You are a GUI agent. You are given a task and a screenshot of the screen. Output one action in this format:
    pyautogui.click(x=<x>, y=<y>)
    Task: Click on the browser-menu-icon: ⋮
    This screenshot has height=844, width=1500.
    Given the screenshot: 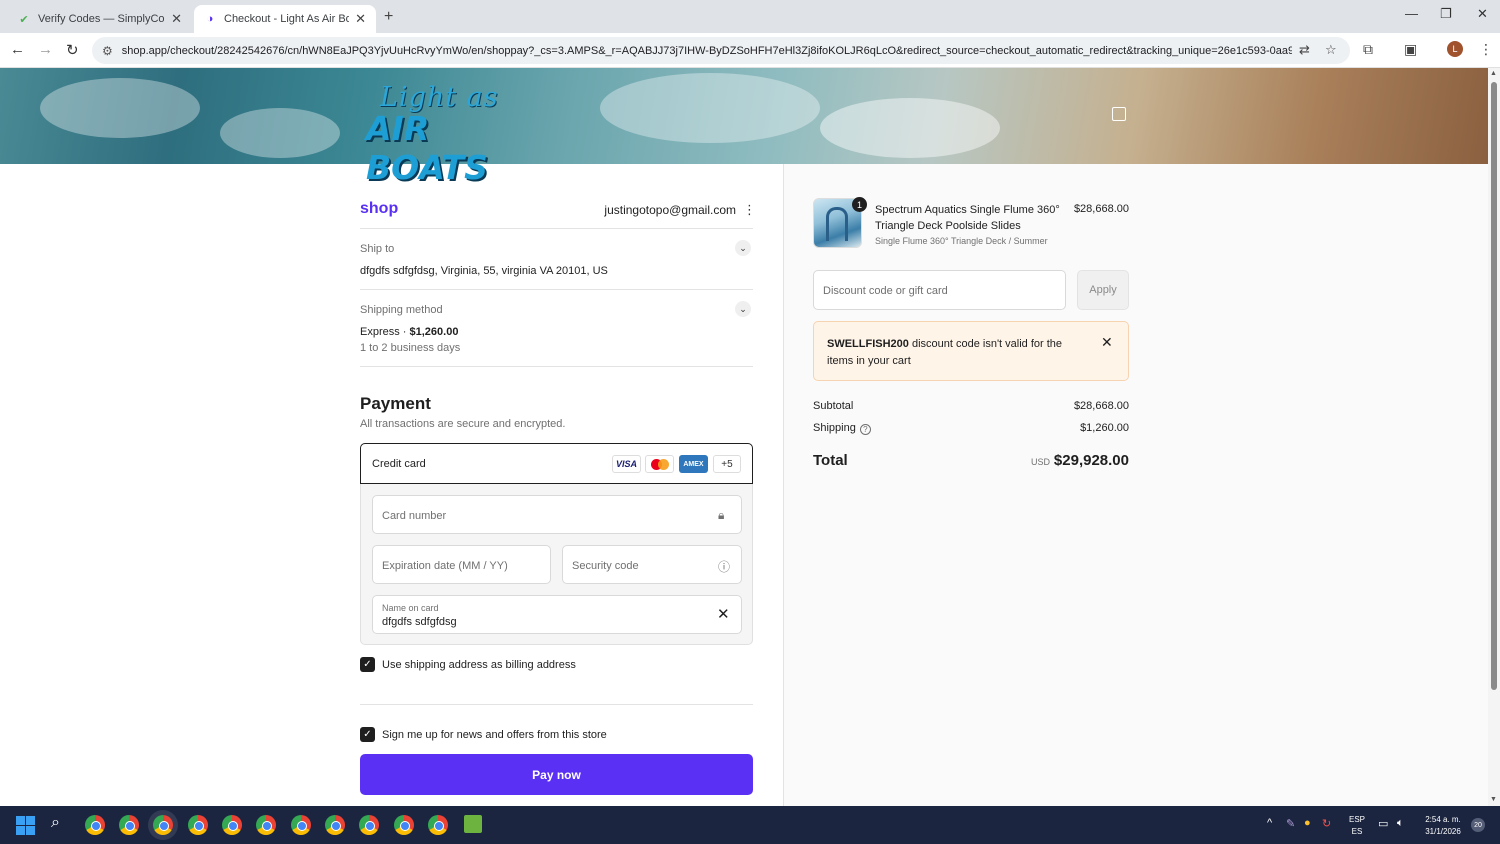 What is the action you would take?
    pyautogui.click(x=1486, y=49)
    